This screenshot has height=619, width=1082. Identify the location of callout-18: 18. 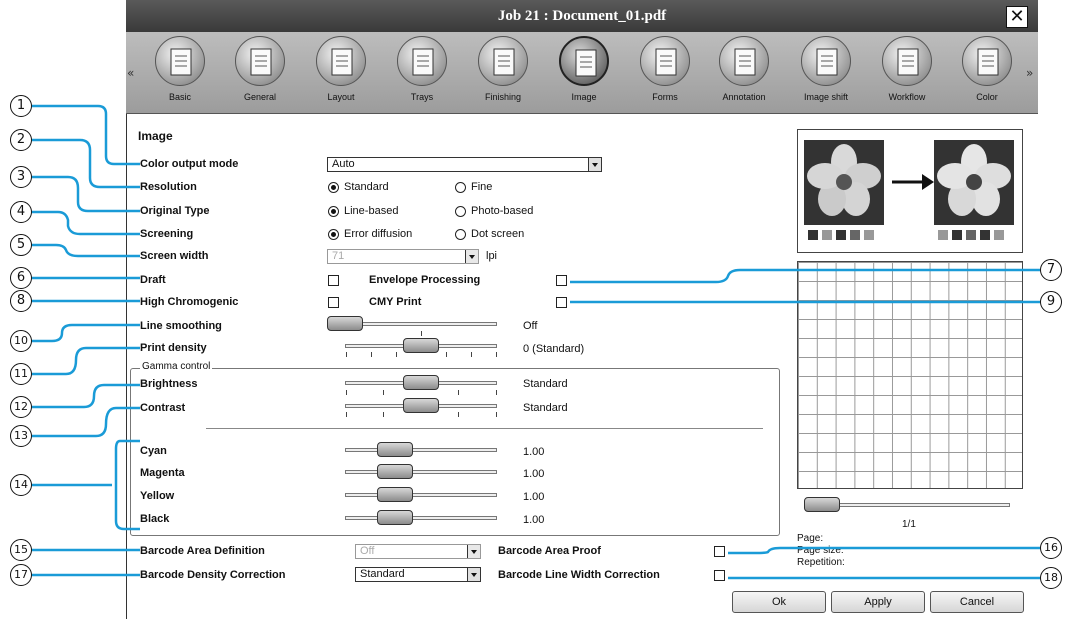
(1051, 578).